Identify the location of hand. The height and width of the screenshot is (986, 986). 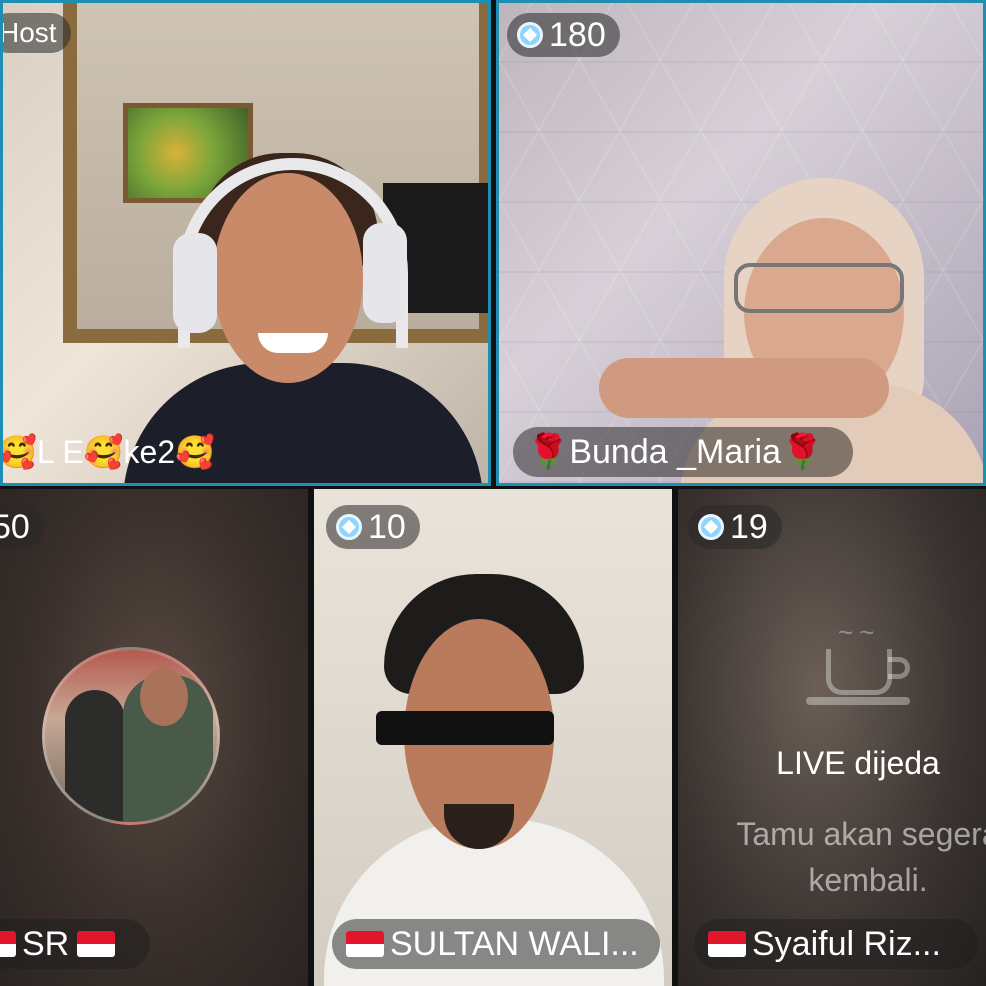
(744, 388).